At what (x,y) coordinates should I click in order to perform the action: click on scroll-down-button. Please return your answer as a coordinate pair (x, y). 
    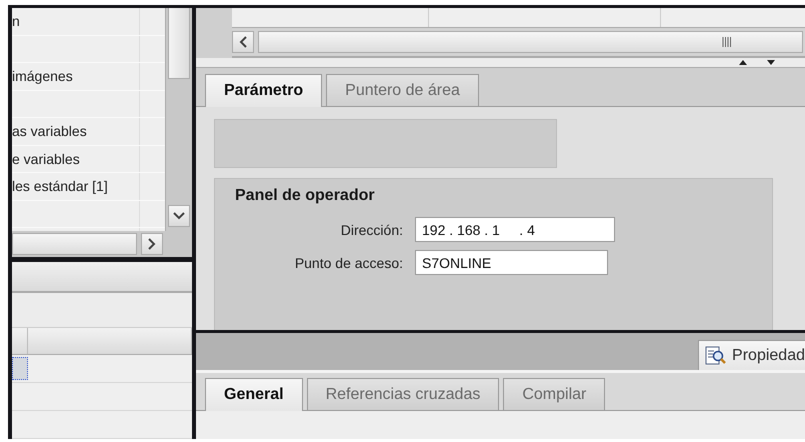
    Looking at the image, I should click on (179, 216).